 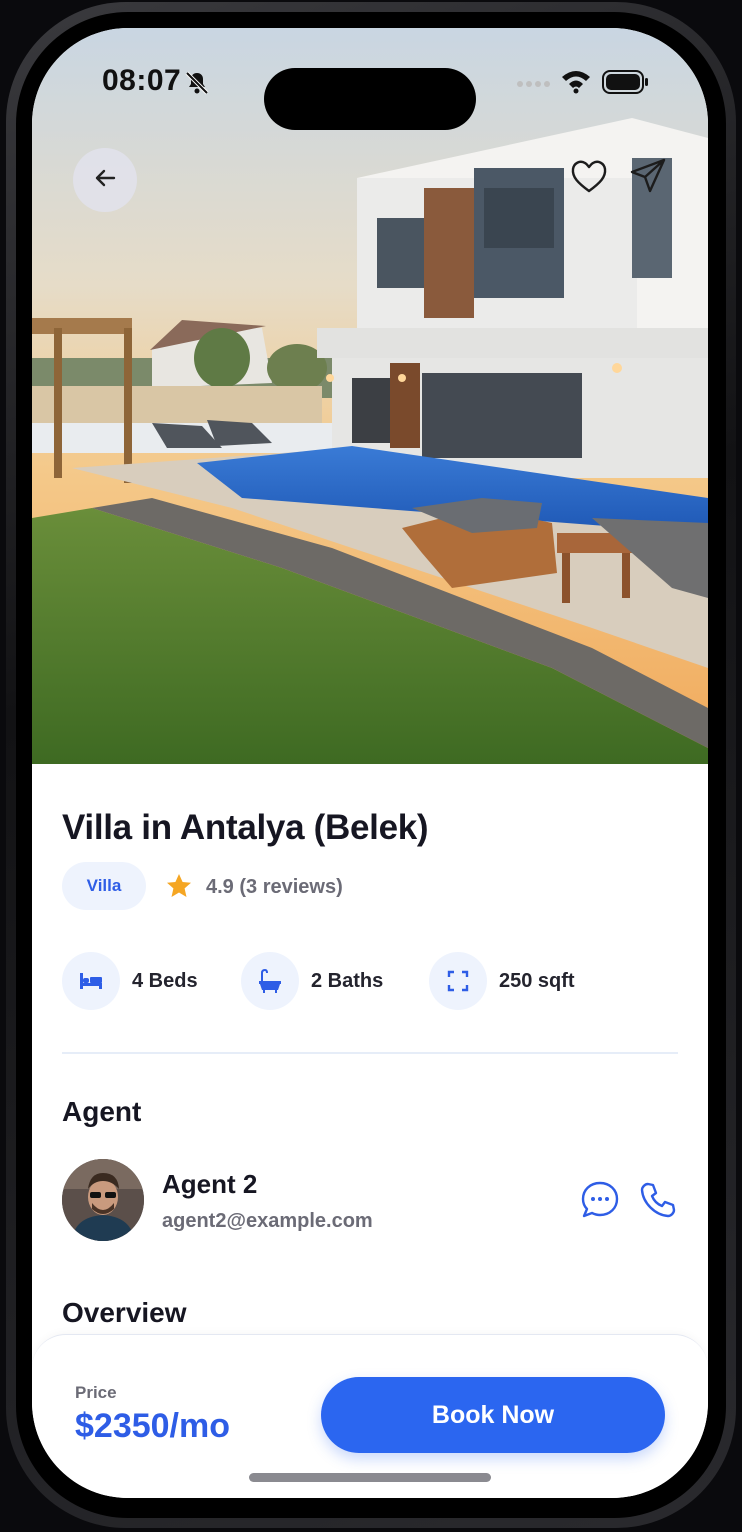 What do you see at coordinates (91, 981) in the screenshot?
I see `bed-icon` at bounding box center [91, 981].